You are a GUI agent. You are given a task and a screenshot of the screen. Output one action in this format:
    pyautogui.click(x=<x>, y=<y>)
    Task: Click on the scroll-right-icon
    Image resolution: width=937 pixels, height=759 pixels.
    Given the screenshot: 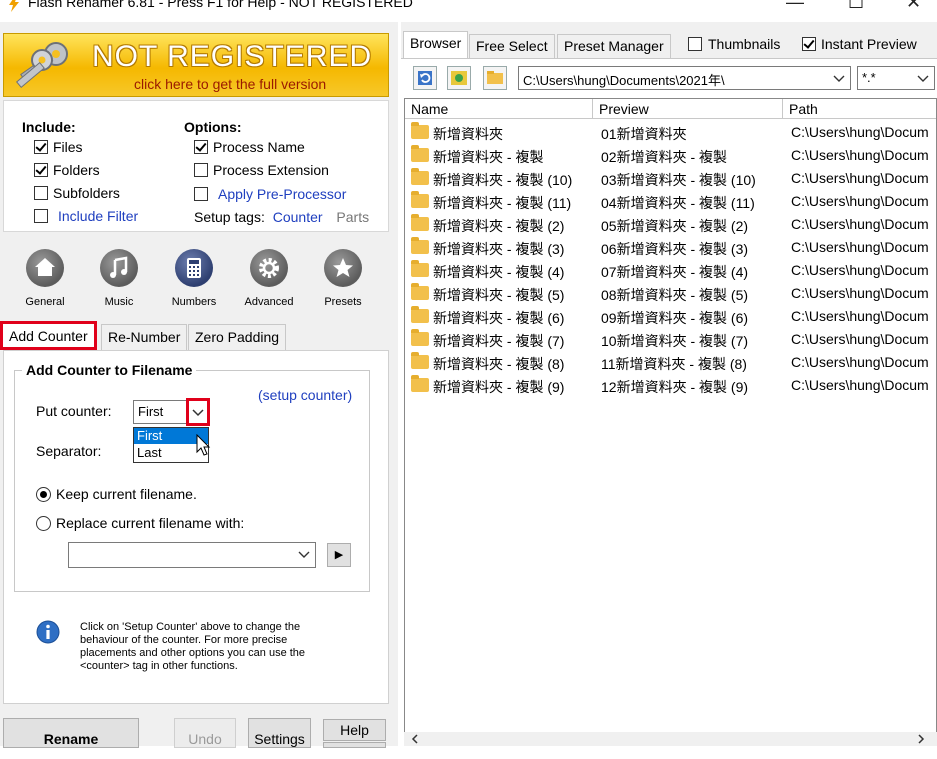 What is the action you would take?
    pyautogui.click(x=921, y=739)
    